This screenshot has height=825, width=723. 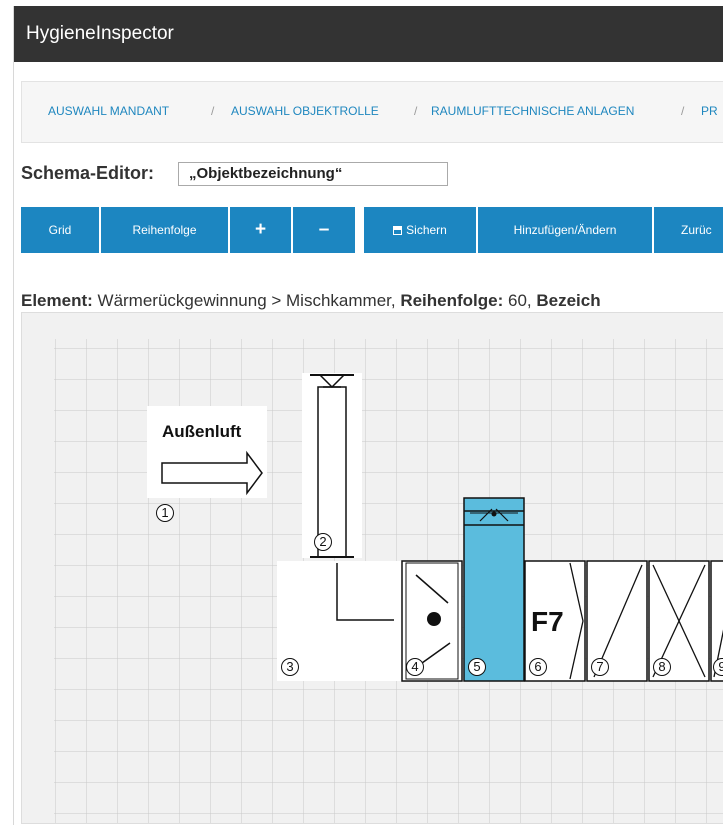 I want to click on floppy-icon, so click(x=398, y=230).